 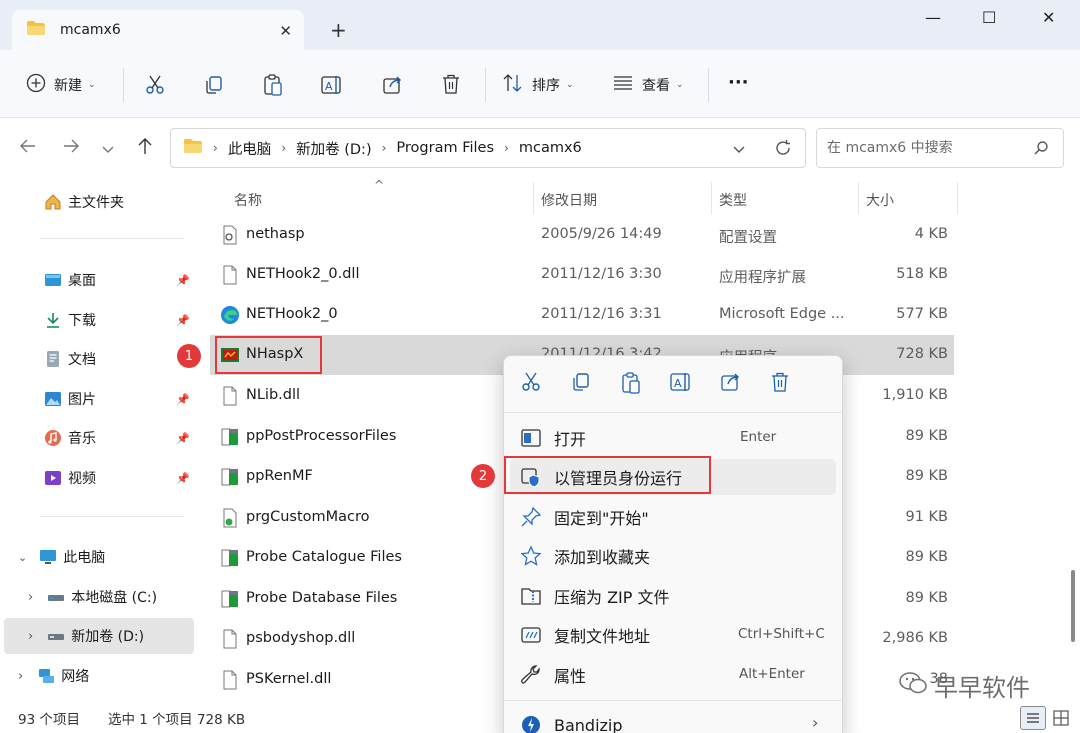 What do you see at coordinates (582, 235) in the screenshot?
I see `file-row: nethasp 2005/9/26 14:49 配置设置 4 KB` at bounding box center [582, 235].